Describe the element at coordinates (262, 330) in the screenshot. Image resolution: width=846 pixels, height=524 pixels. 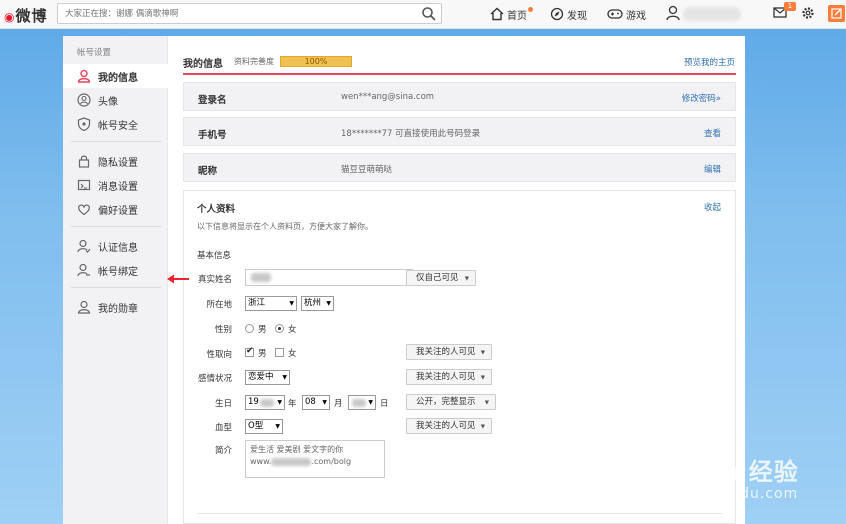
I see `gender-male-label: 男` at that location.